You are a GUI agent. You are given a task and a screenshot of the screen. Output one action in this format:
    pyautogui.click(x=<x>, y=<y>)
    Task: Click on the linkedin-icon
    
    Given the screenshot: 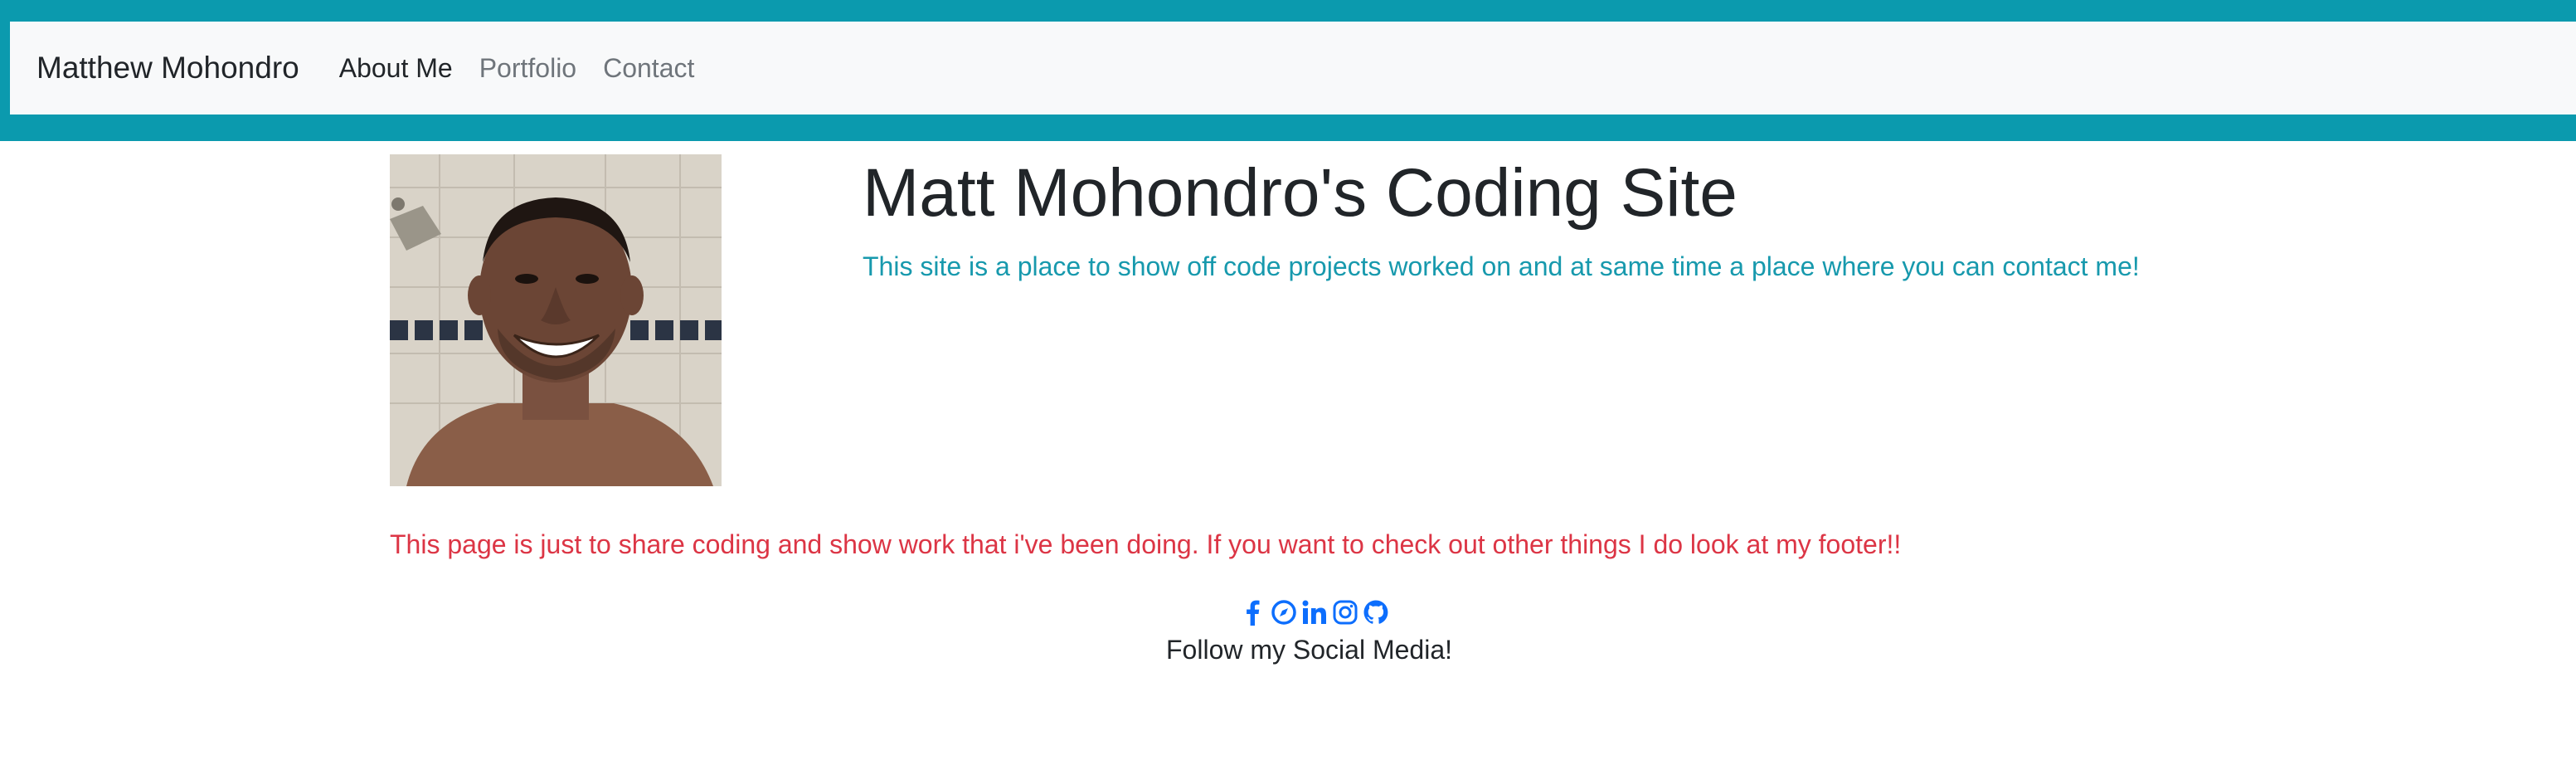 What is the action you would take?
    pyautogui.click(x=1315, y=612)
    